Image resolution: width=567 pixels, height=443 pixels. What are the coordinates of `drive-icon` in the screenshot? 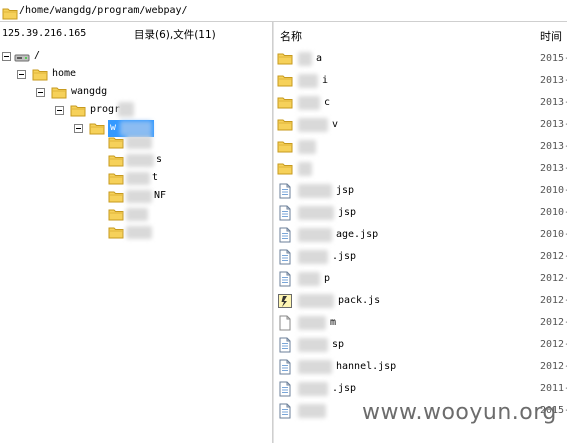 It's located at (22, 58).